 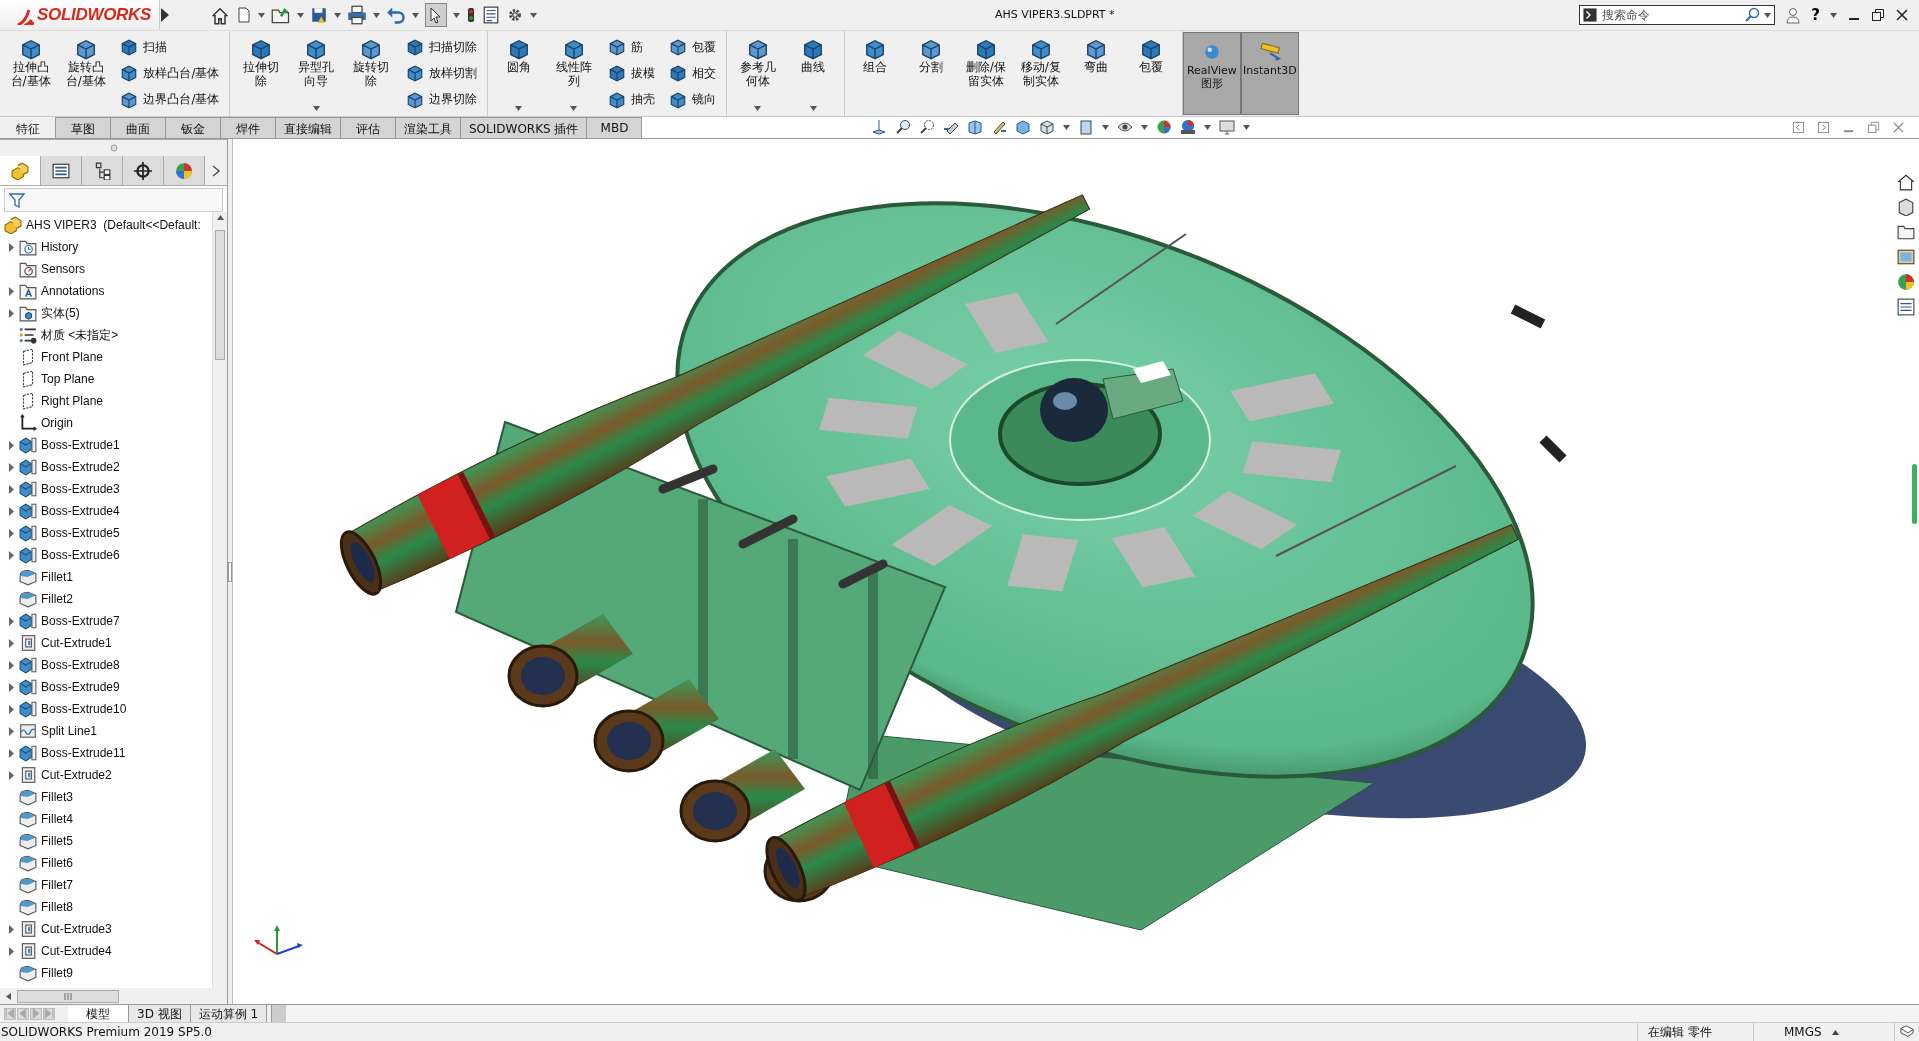 I want to click on ribbon-command: 异型孔向导, so click(x=316, y=73).